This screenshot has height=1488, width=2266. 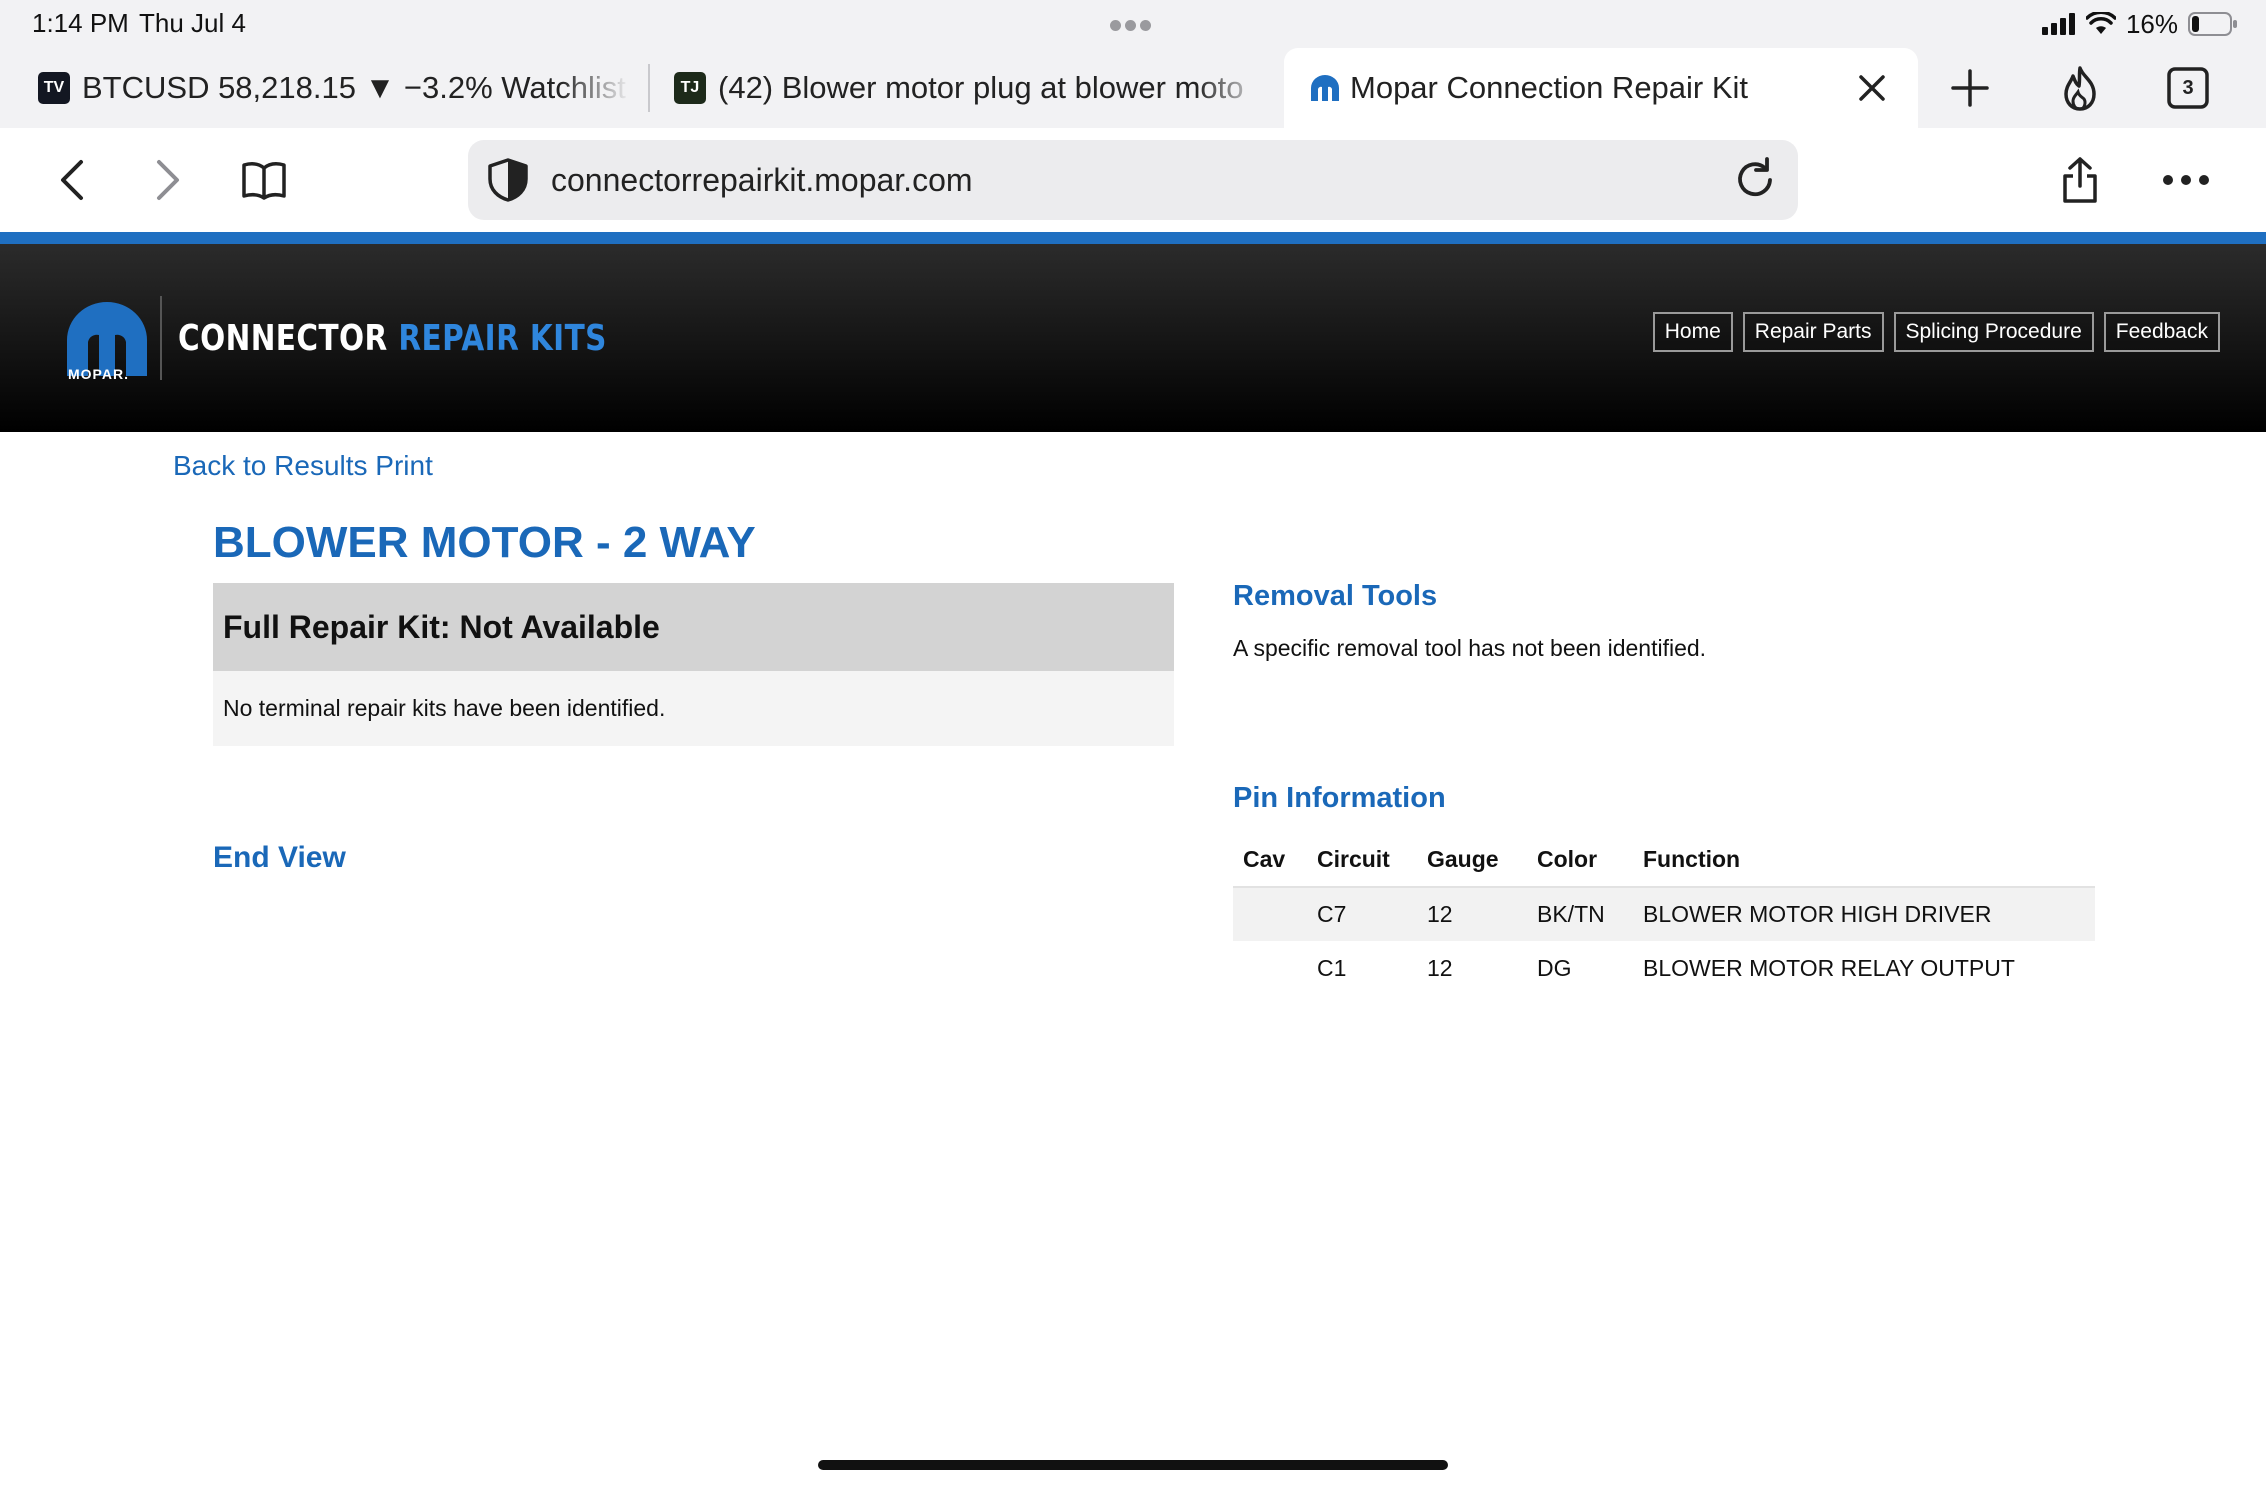 What do you see at coordinates (1335, 596) in the screenshot?
I see `removal-tools-heading: Removal Tools` at bounding box center [1335, 596].